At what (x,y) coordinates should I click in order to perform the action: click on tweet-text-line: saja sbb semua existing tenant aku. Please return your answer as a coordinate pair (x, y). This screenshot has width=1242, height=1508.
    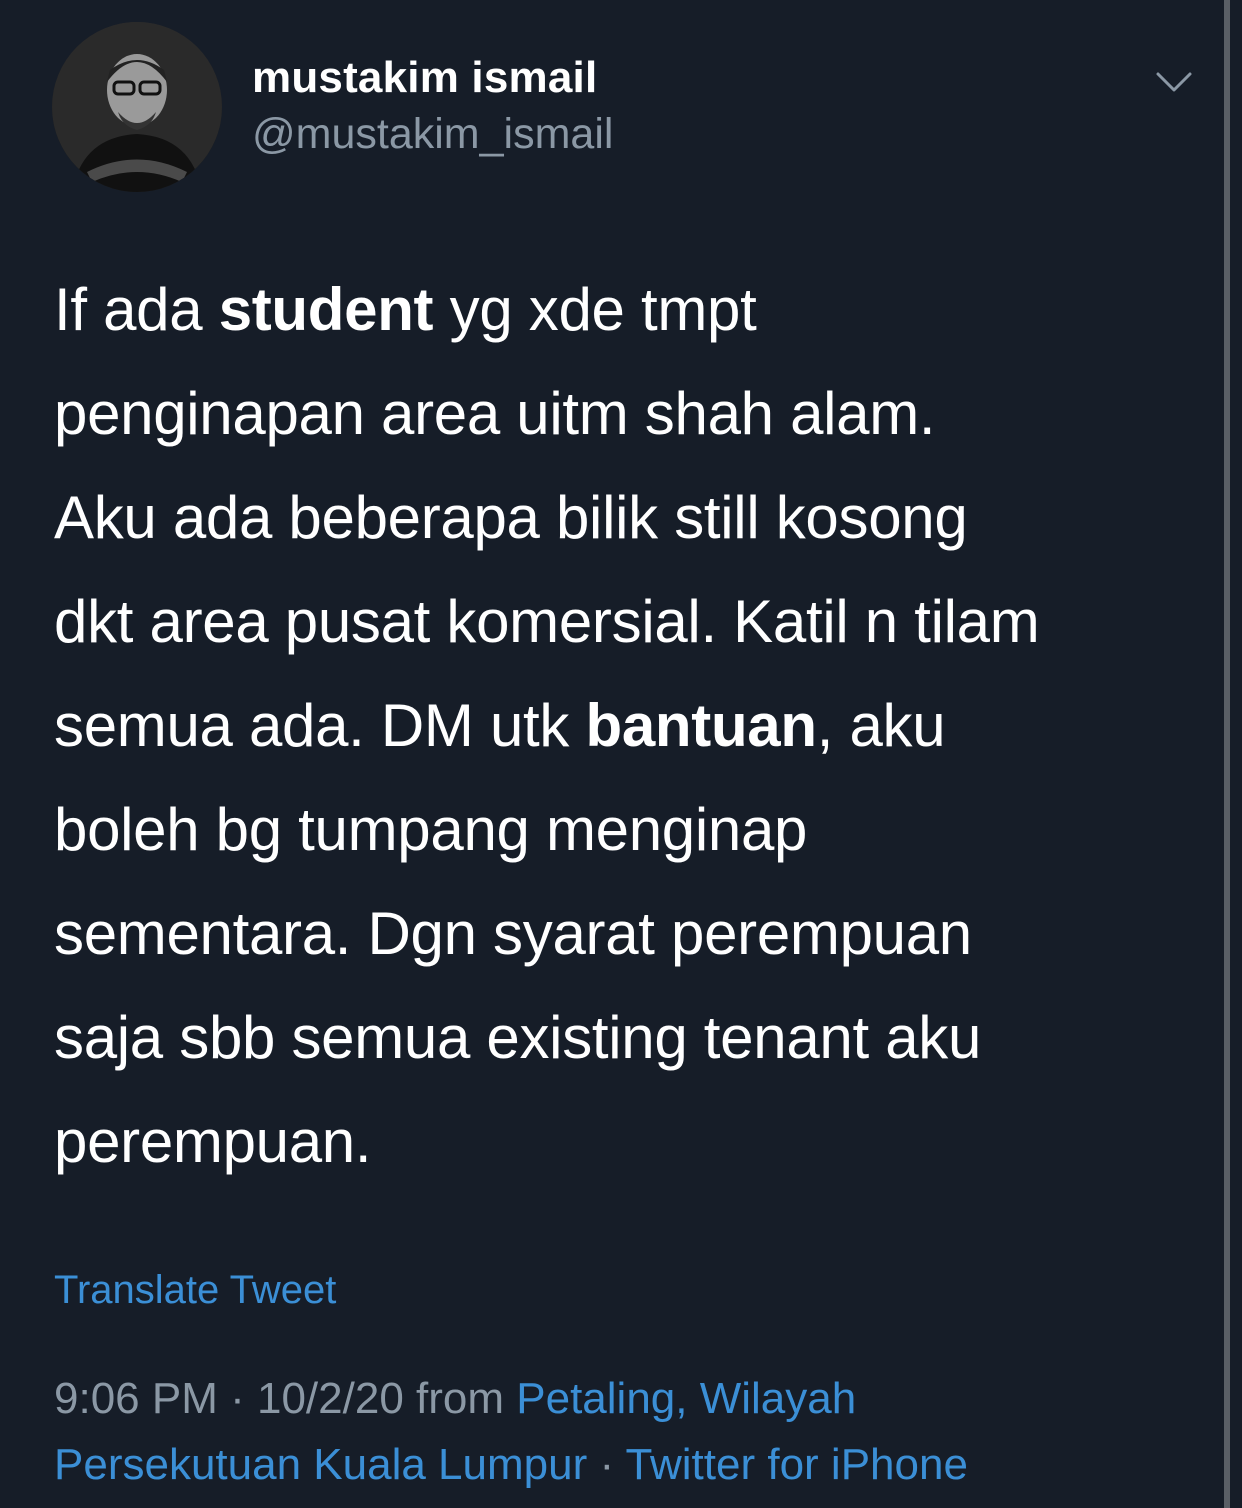
    Looking at the image, I should click on (629, 1038).